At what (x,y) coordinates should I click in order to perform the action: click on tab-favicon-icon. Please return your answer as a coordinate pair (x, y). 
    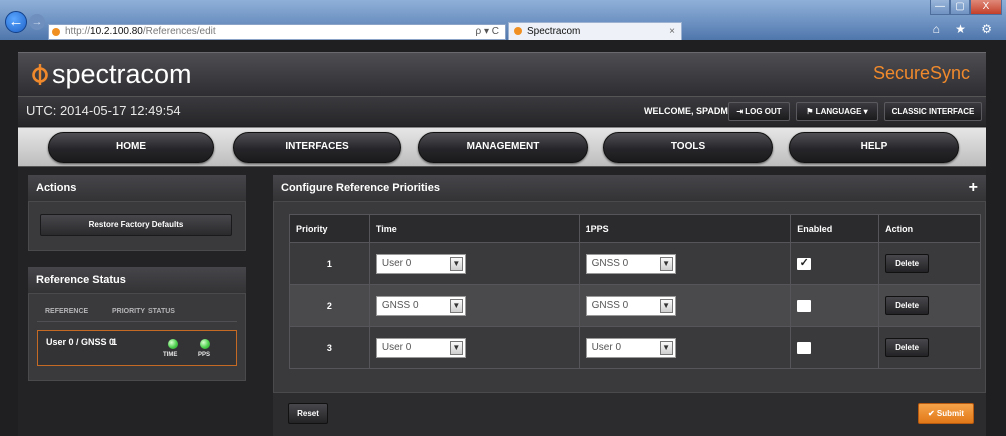
    Looking at the image, I should click on (518, 31).